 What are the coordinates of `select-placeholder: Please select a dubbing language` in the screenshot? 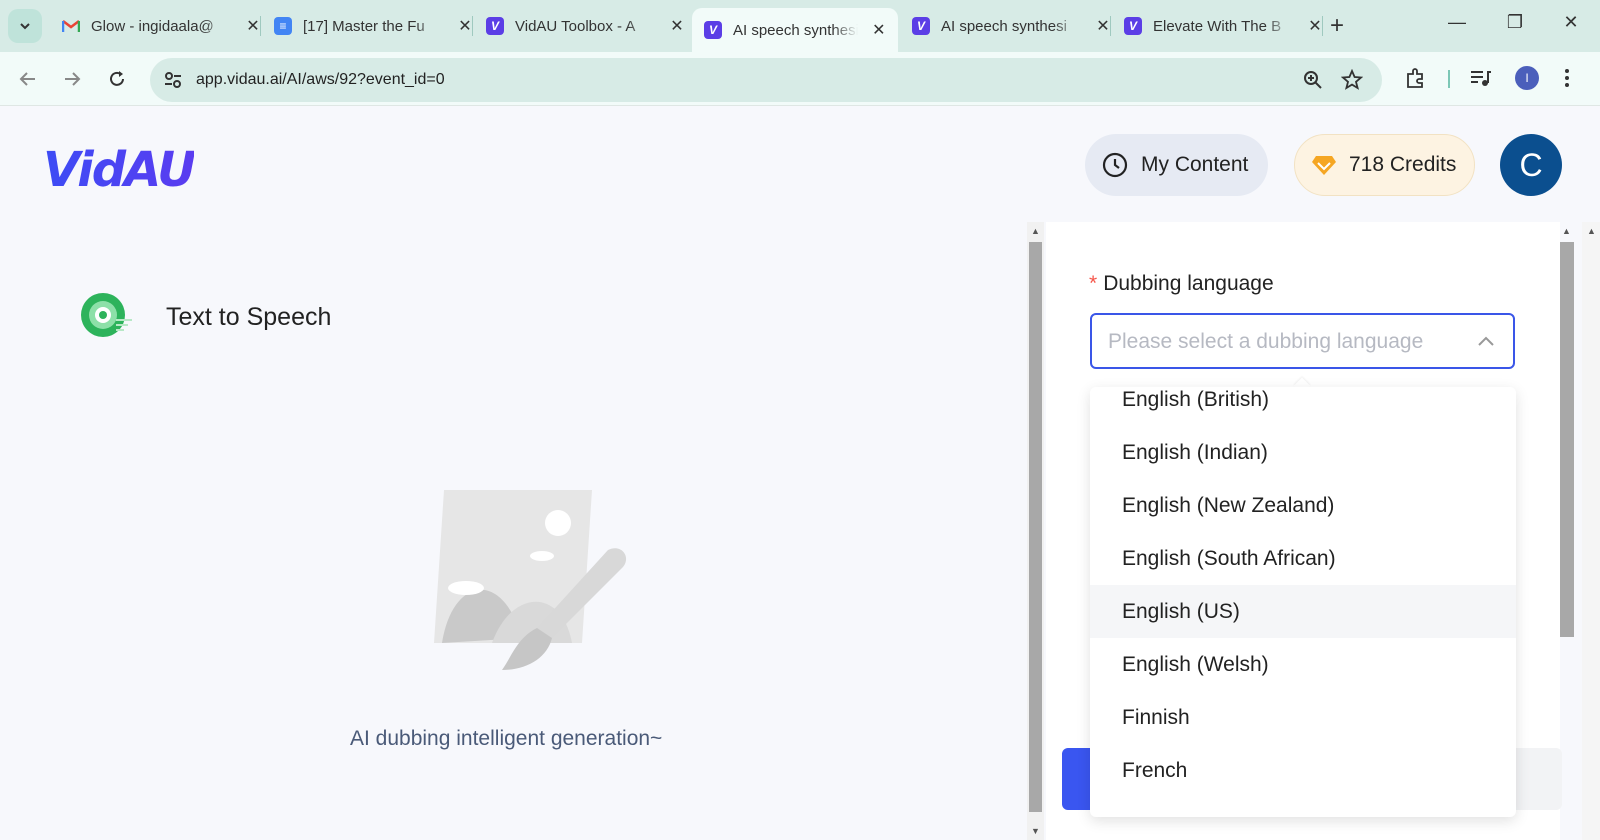 It's located at (1266, 341).